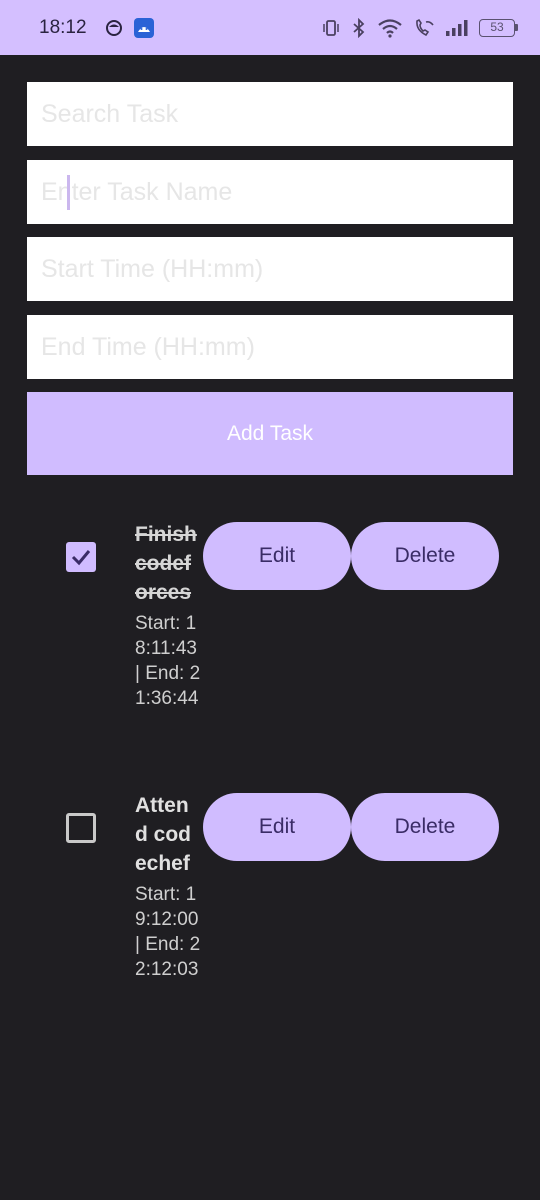 This screenshot has width=540, height=1200. What do you see at coordinates (270, 433) in the screenshot?
I see `add-task-button: Add Task` at bounding box center [270, 433].